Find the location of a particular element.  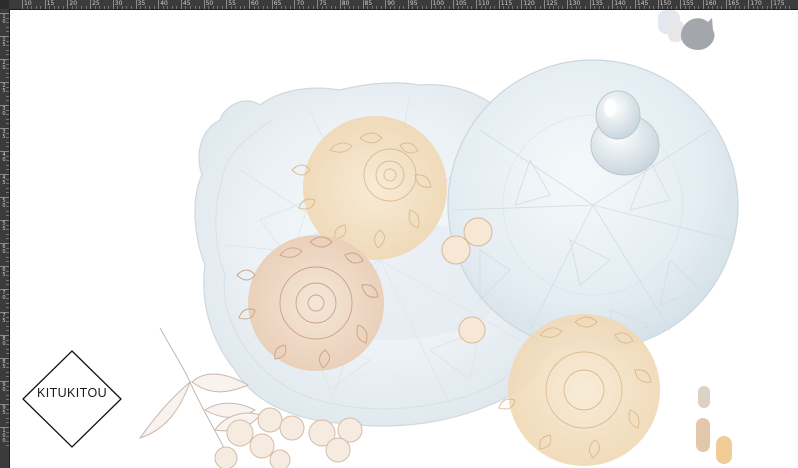

vertical-ruler: 10 15 20 25 30 35 40 45 50 55 60 65 70 75 80 85 90 95 100 is located at coordinates (5, 238).